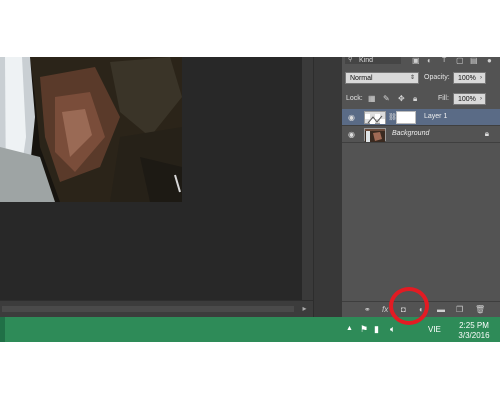 The height and width of the screenshot is (400, 500). Describe the element at coordinates (437, 77) in the screenshot. I see `opacity-label: Opacity:` at that location.